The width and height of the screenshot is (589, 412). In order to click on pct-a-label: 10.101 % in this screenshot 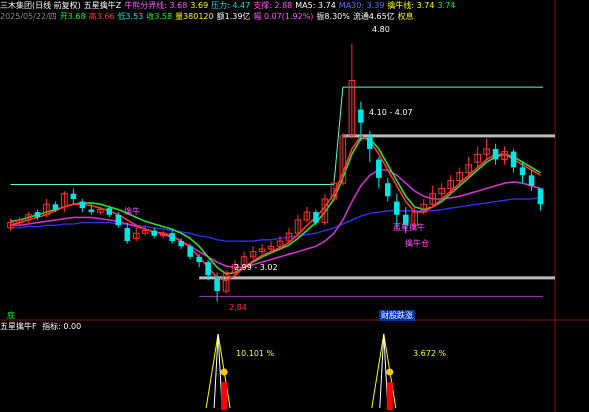, I will do `click(255, 353)`.